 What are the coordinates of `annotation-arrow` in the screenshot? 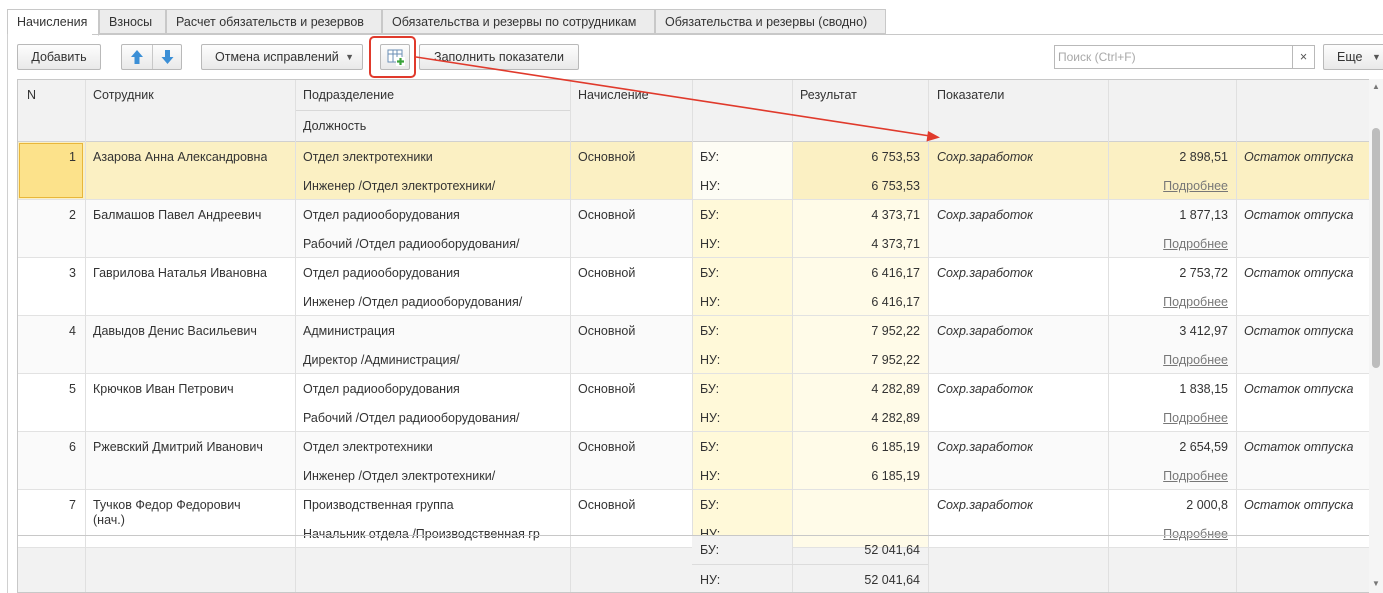 It's located at (677, 99).